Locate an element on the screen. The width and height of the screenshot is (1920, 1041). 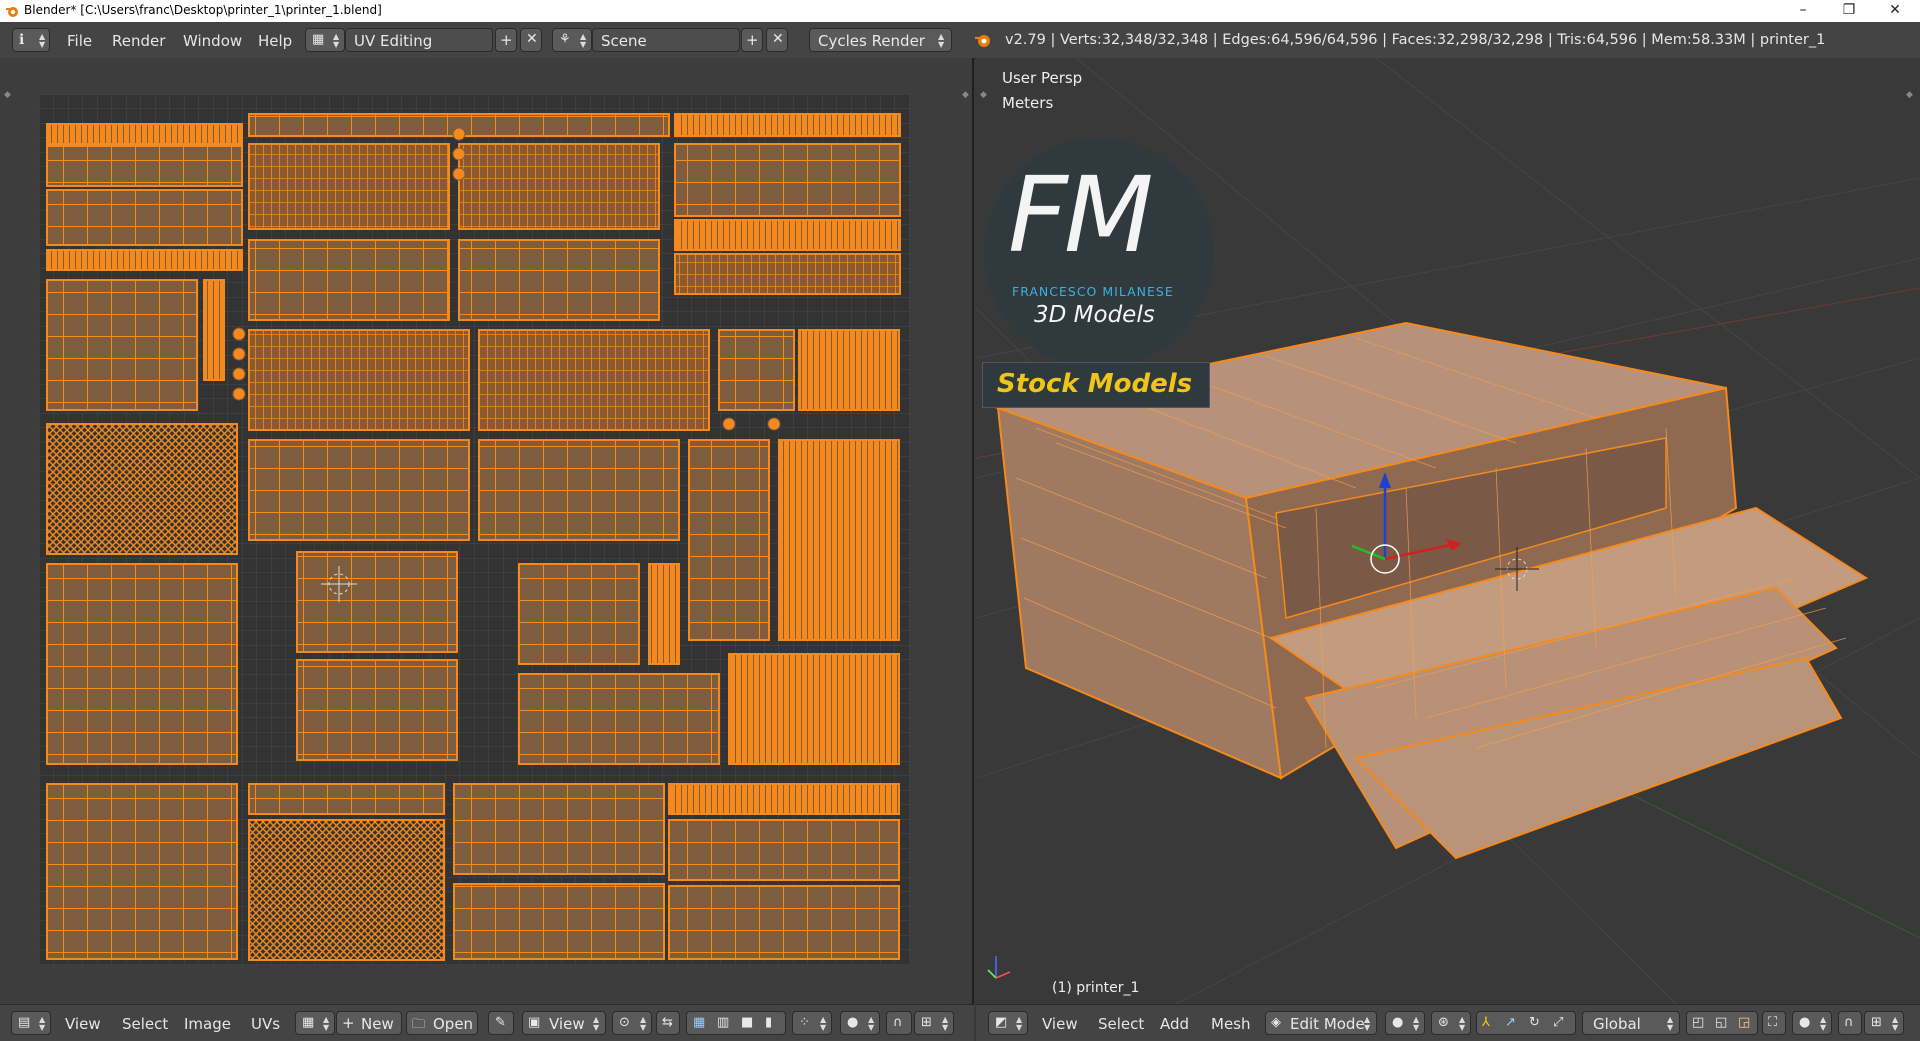
menu-help: Help is located at coordinates (275, 41).